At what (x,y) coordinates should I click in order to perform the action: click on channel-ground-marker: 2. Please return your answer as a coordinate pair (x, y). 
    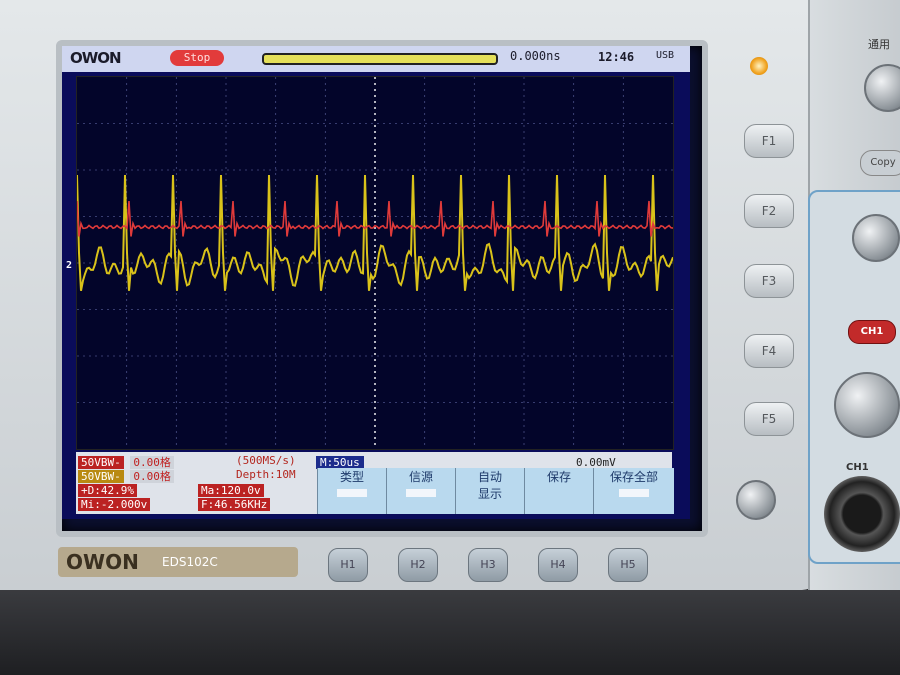
    Looking at the image, I should click on (69, 265).